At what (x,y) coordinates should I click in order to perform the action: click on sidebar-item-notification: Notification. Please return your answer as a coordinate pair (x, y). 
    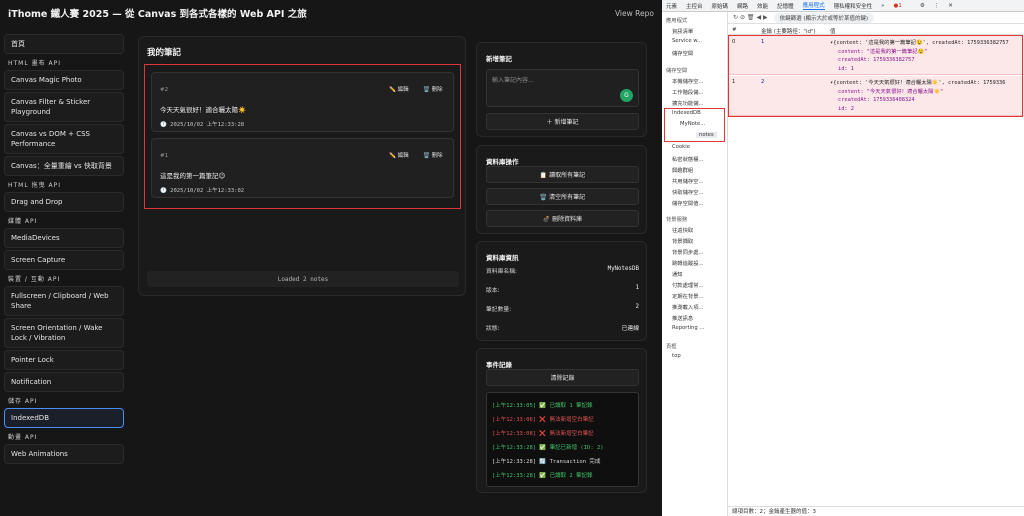
    Looking at the image, I should click on (64, 382).